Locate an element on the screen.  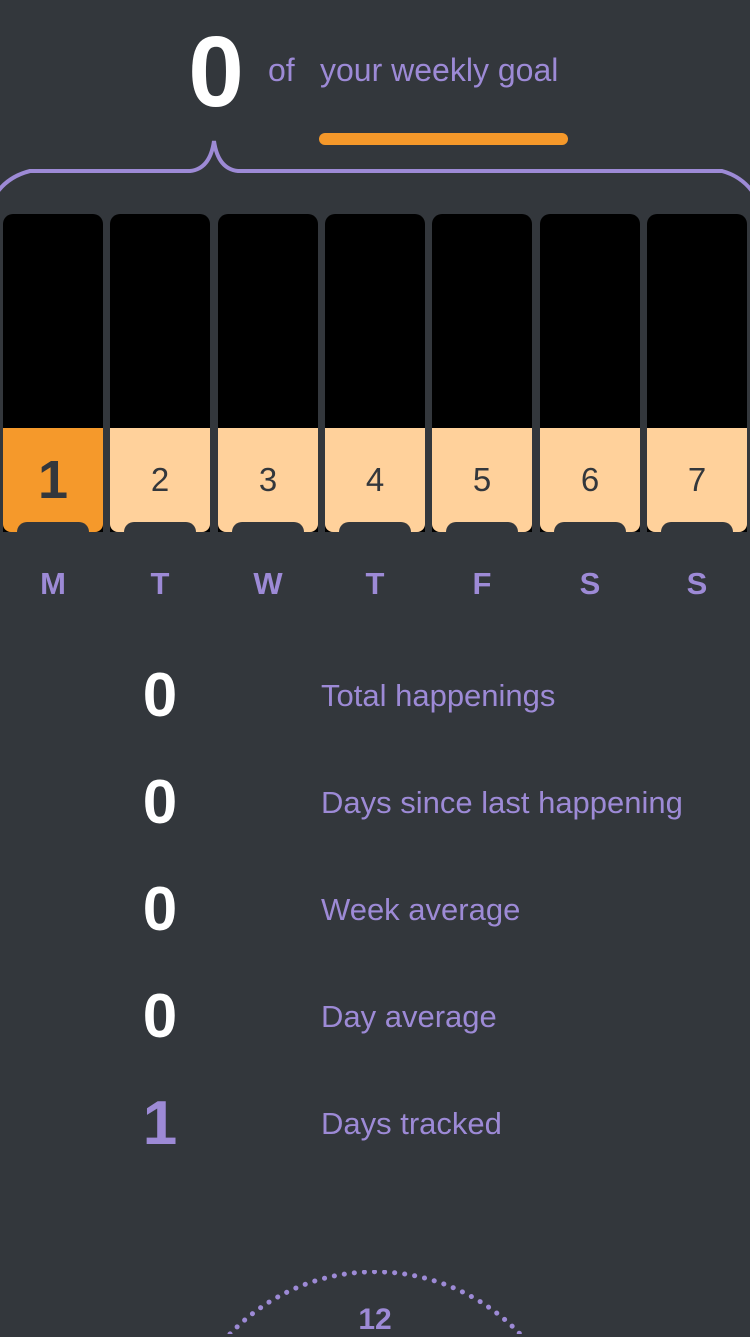
stat-value: 1 is located at coordinates (160, 1123).